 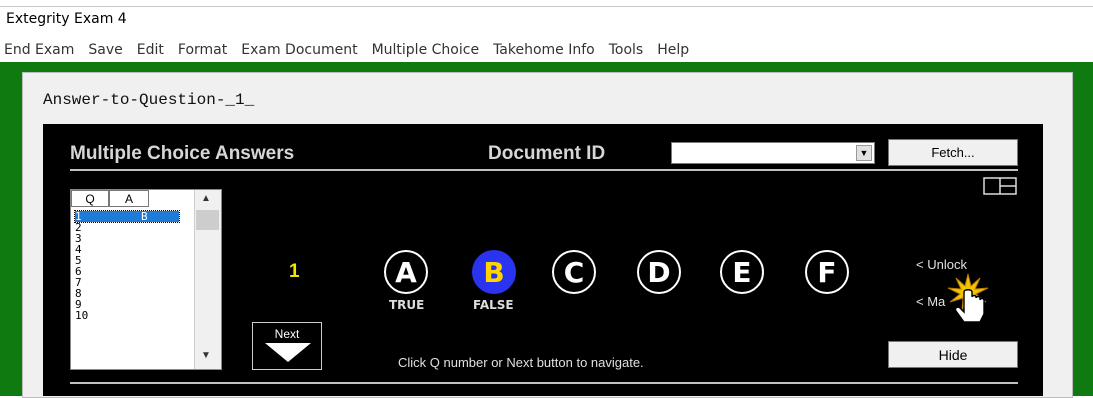 What do you see at coordinates (544, 383) in the screenshot?
I see `divider-bottom` at bounding box center [544, 383].